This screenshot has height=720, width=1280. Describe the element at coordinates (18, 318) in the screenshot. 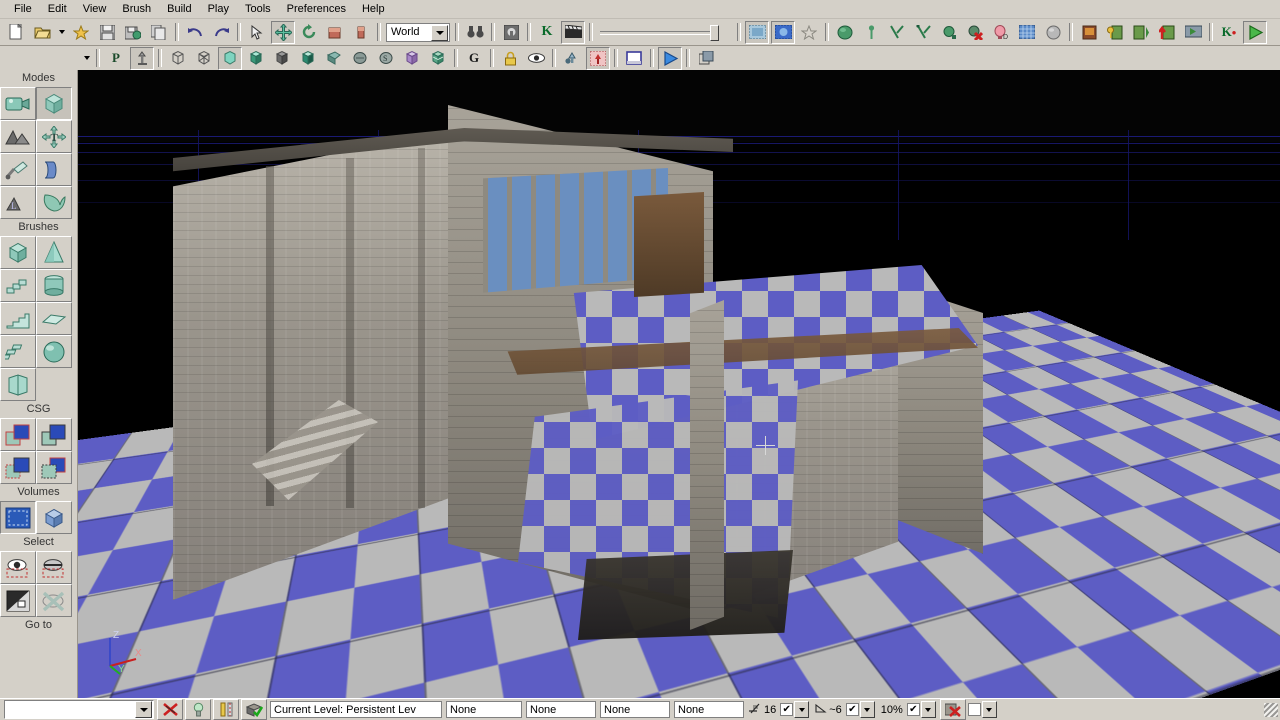

I see `brush-linear-stair-button` at that location.